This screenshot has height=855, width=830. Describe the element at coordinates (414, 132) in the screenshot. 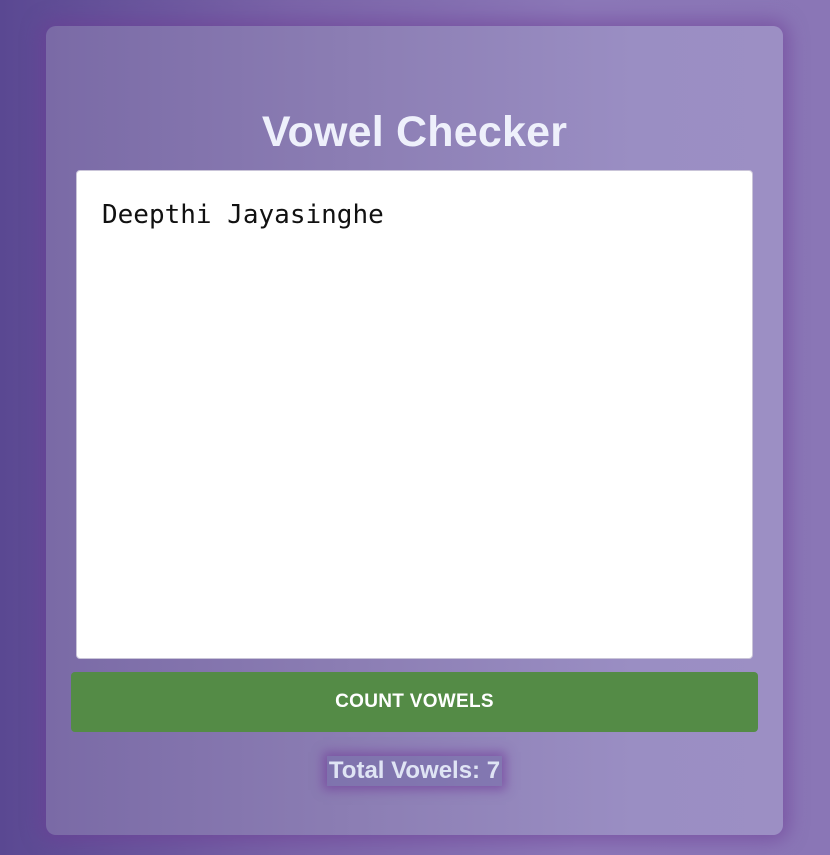

I see `page-title: Vowel Checker` at that location.